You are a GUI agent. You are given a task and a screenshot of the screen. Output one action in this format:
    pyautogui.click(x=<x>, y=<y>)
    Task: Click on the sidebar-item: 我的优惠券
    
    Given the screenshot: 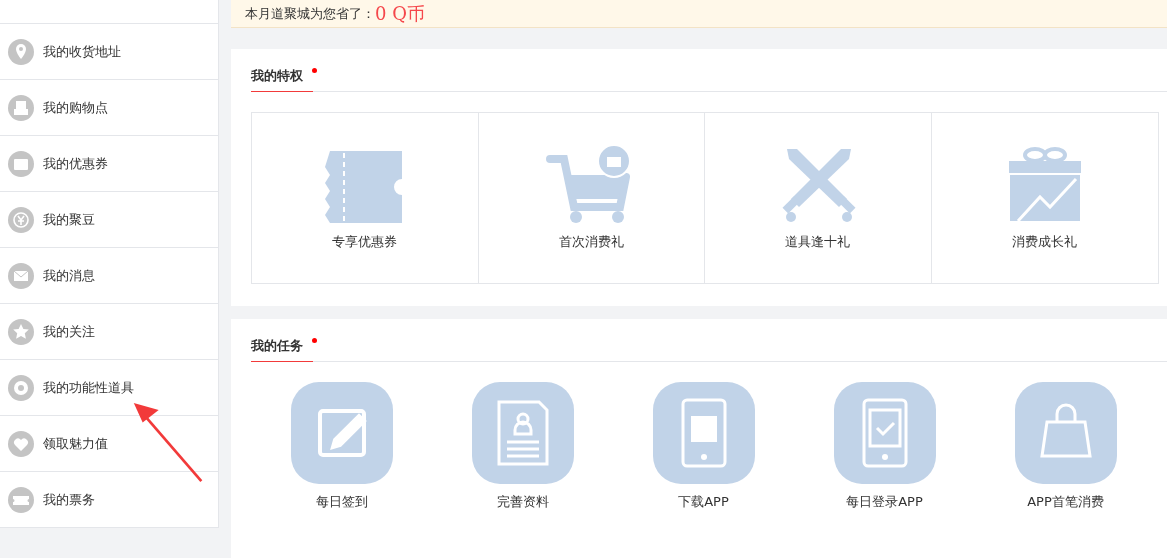 What is the action you would take?
    pyautogui.click(x=109, y=164)
    